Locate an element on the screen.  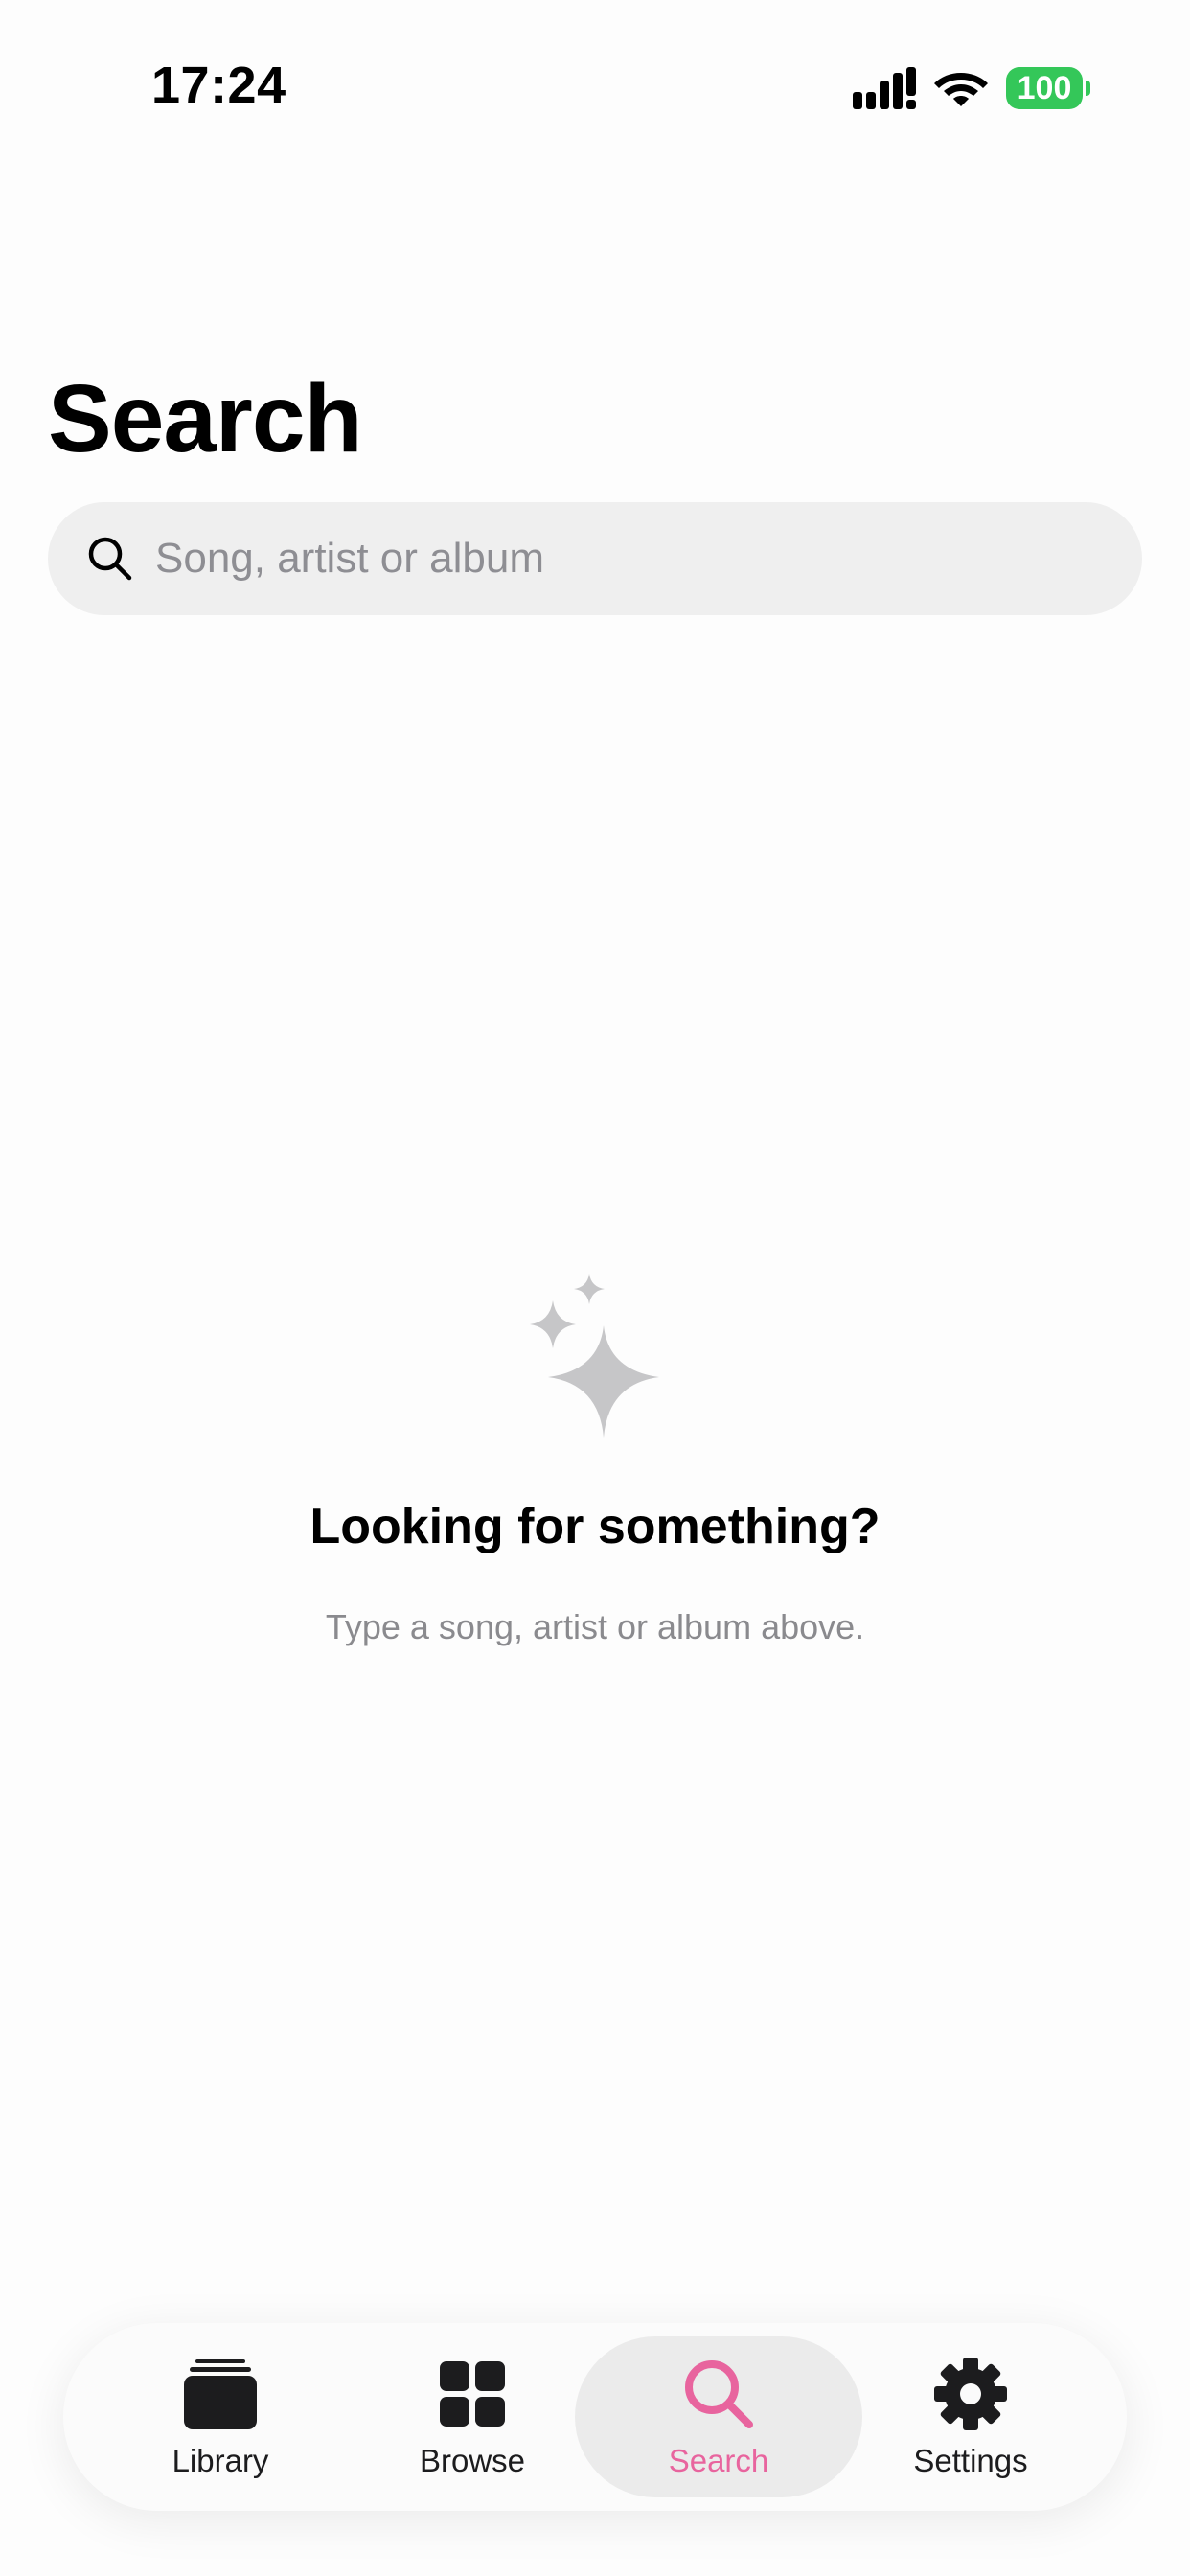
tab-search: Search is located at coordinates (718, 2416).